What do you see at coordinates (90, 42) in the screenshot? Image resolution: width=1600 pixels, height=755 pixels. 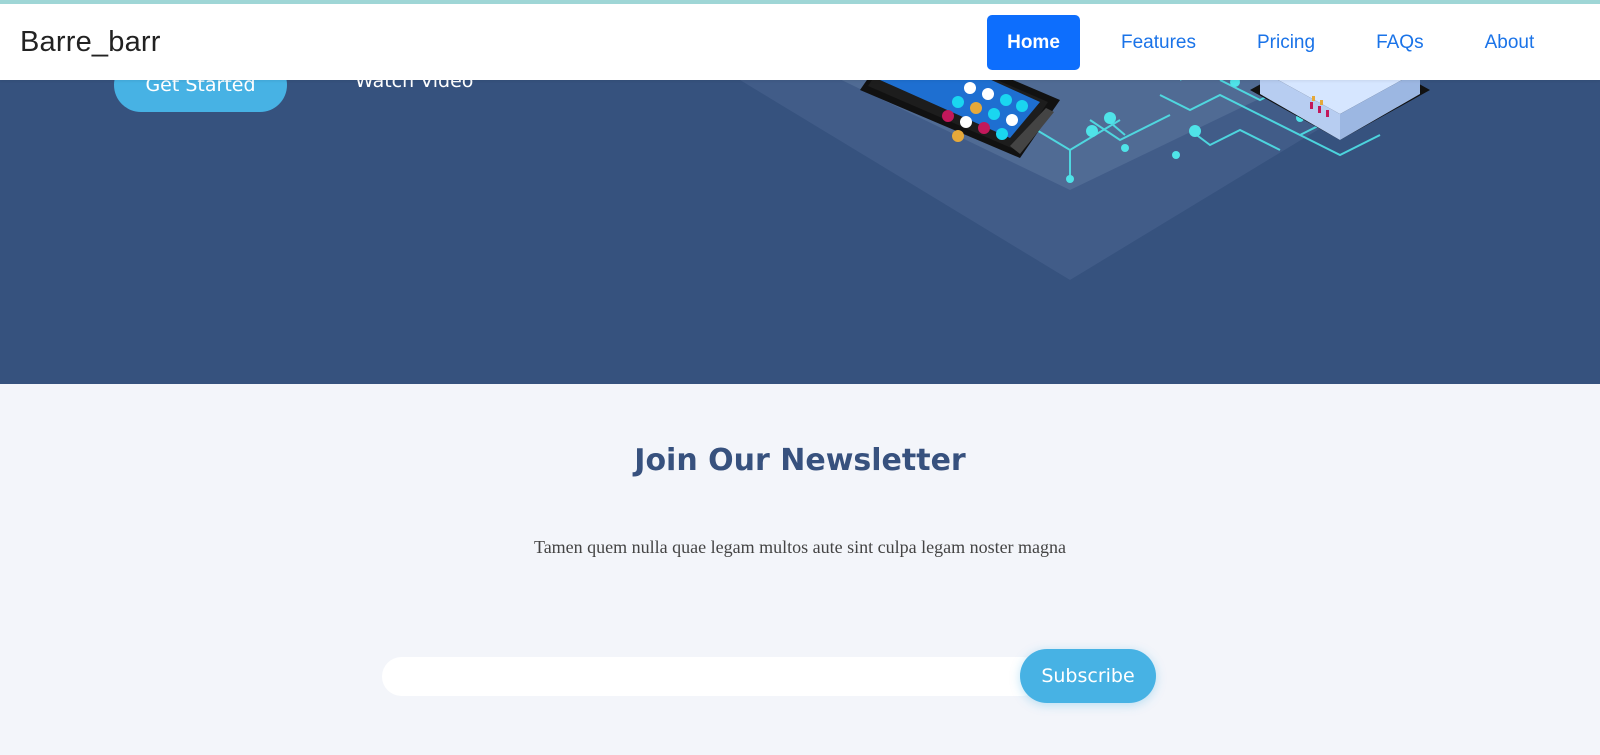 I see `brand-logo: Barre_barr` at bounding box center [90, 42].